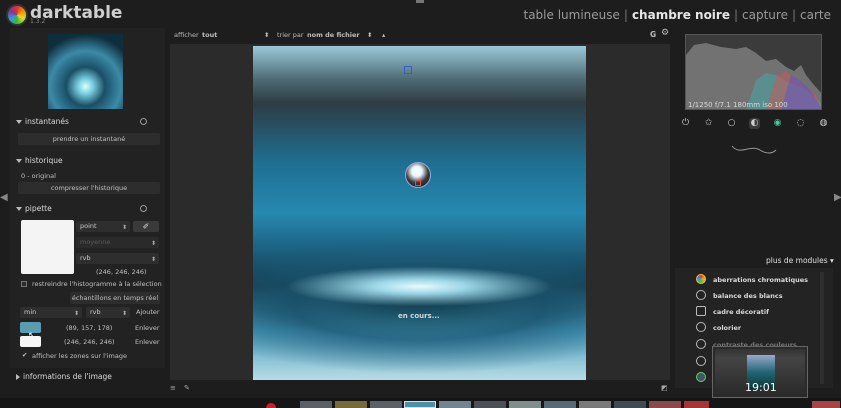 Image resolution: width=841 pixels, height=408 pixels. I want to click on stat-select: min ⬍, so click(51, 312).